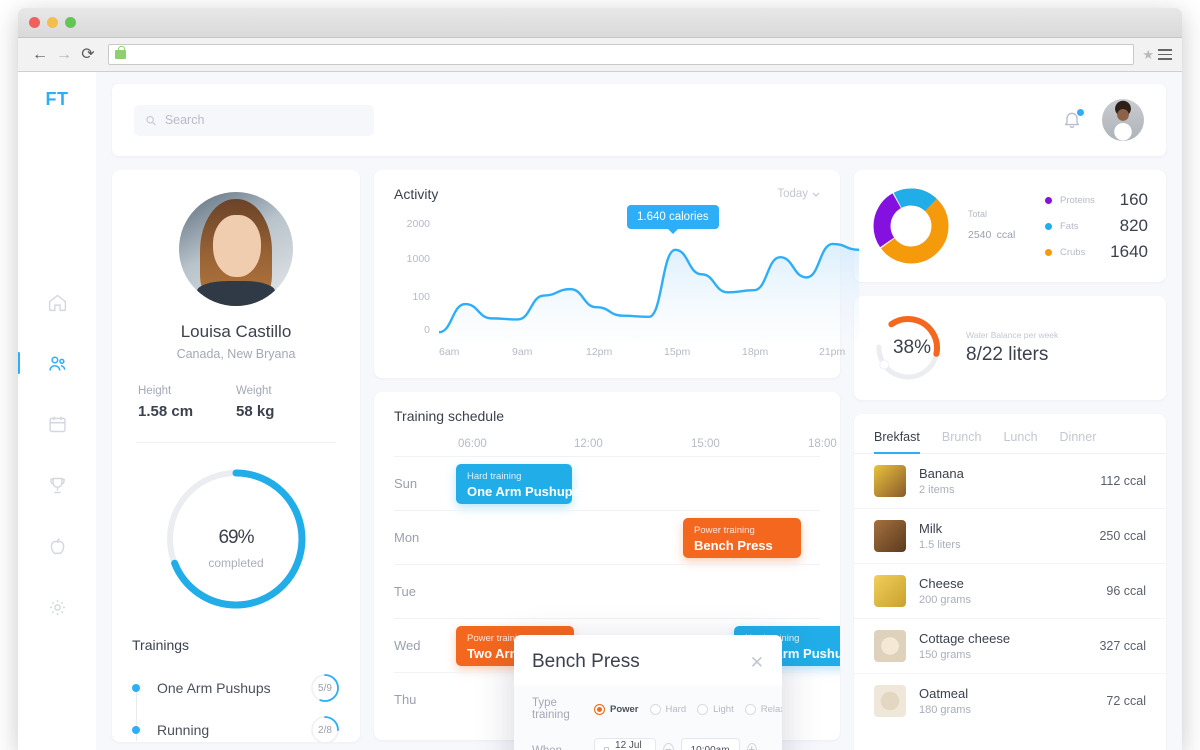 The height and width of the screenshot is (750, 1200). Describe the element at coordinates (183, 730) in the screenshot. I see `training-name: Running` at that location.